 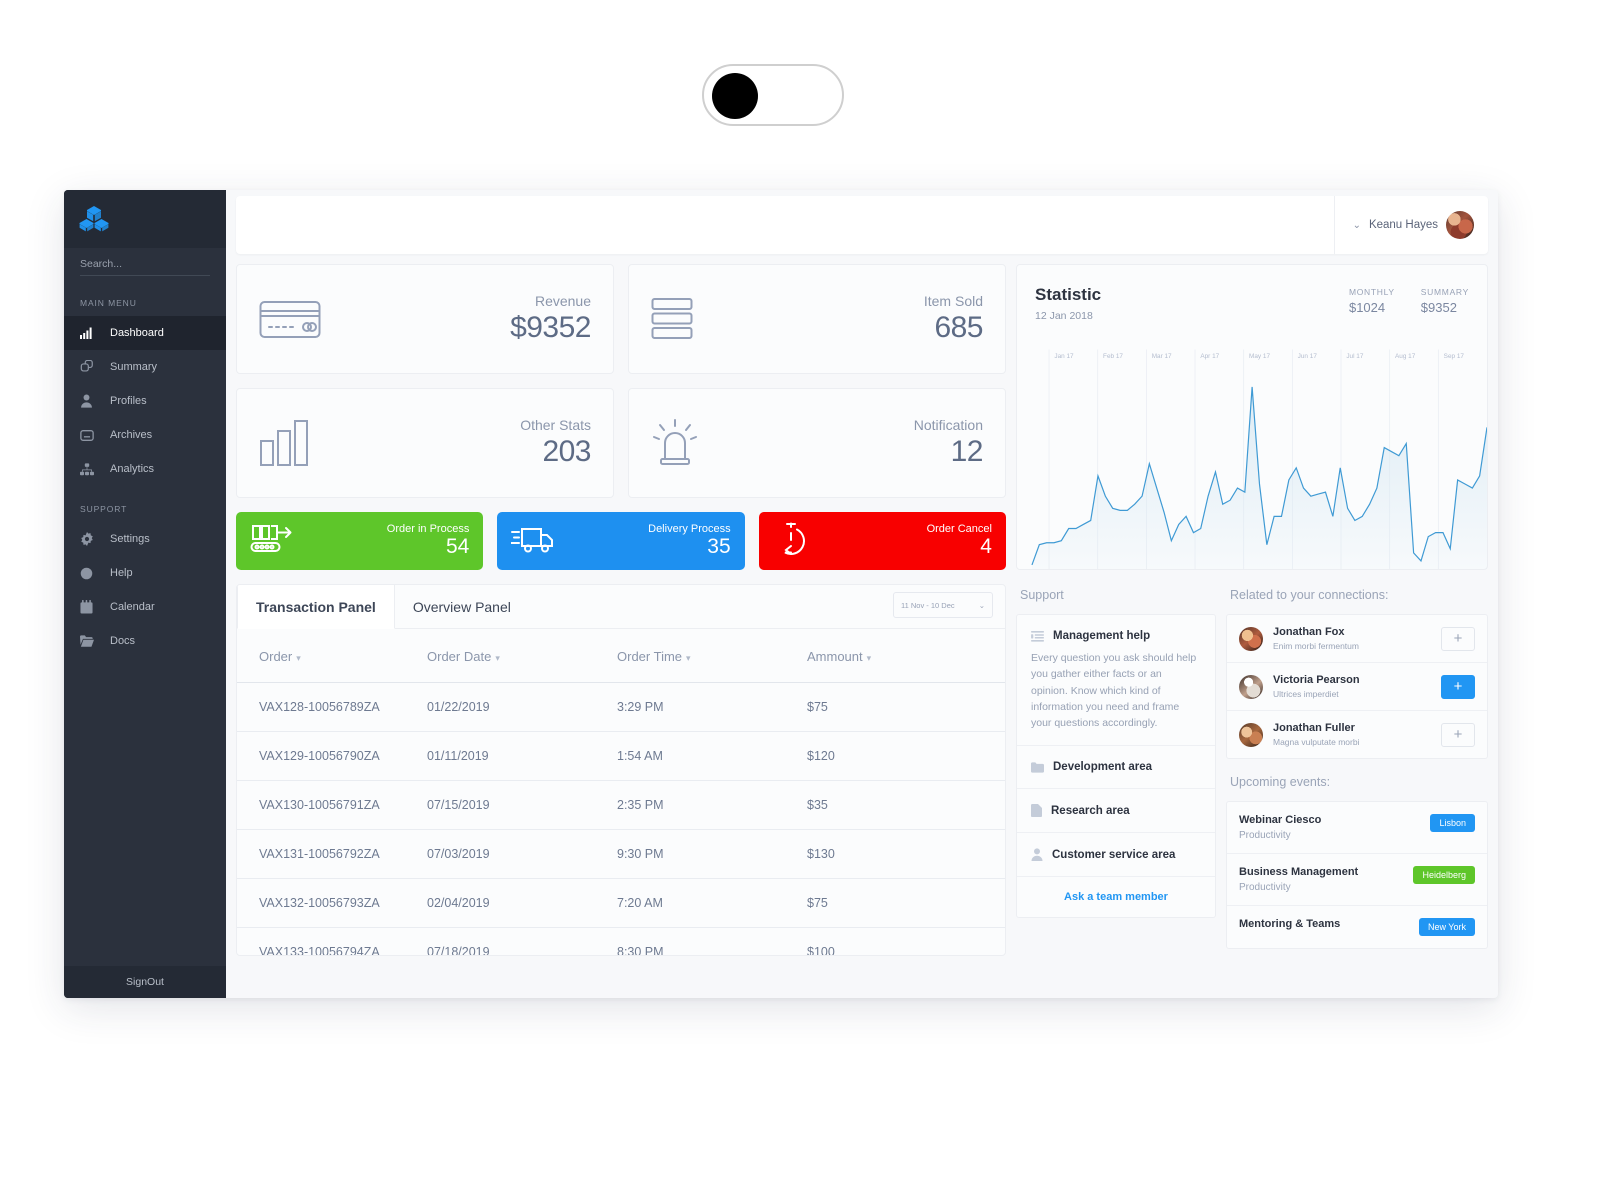 What do you see at coordinates (986, 546) in the screenshot?
I see `status-value: 4` at bounding box center [986, 546].